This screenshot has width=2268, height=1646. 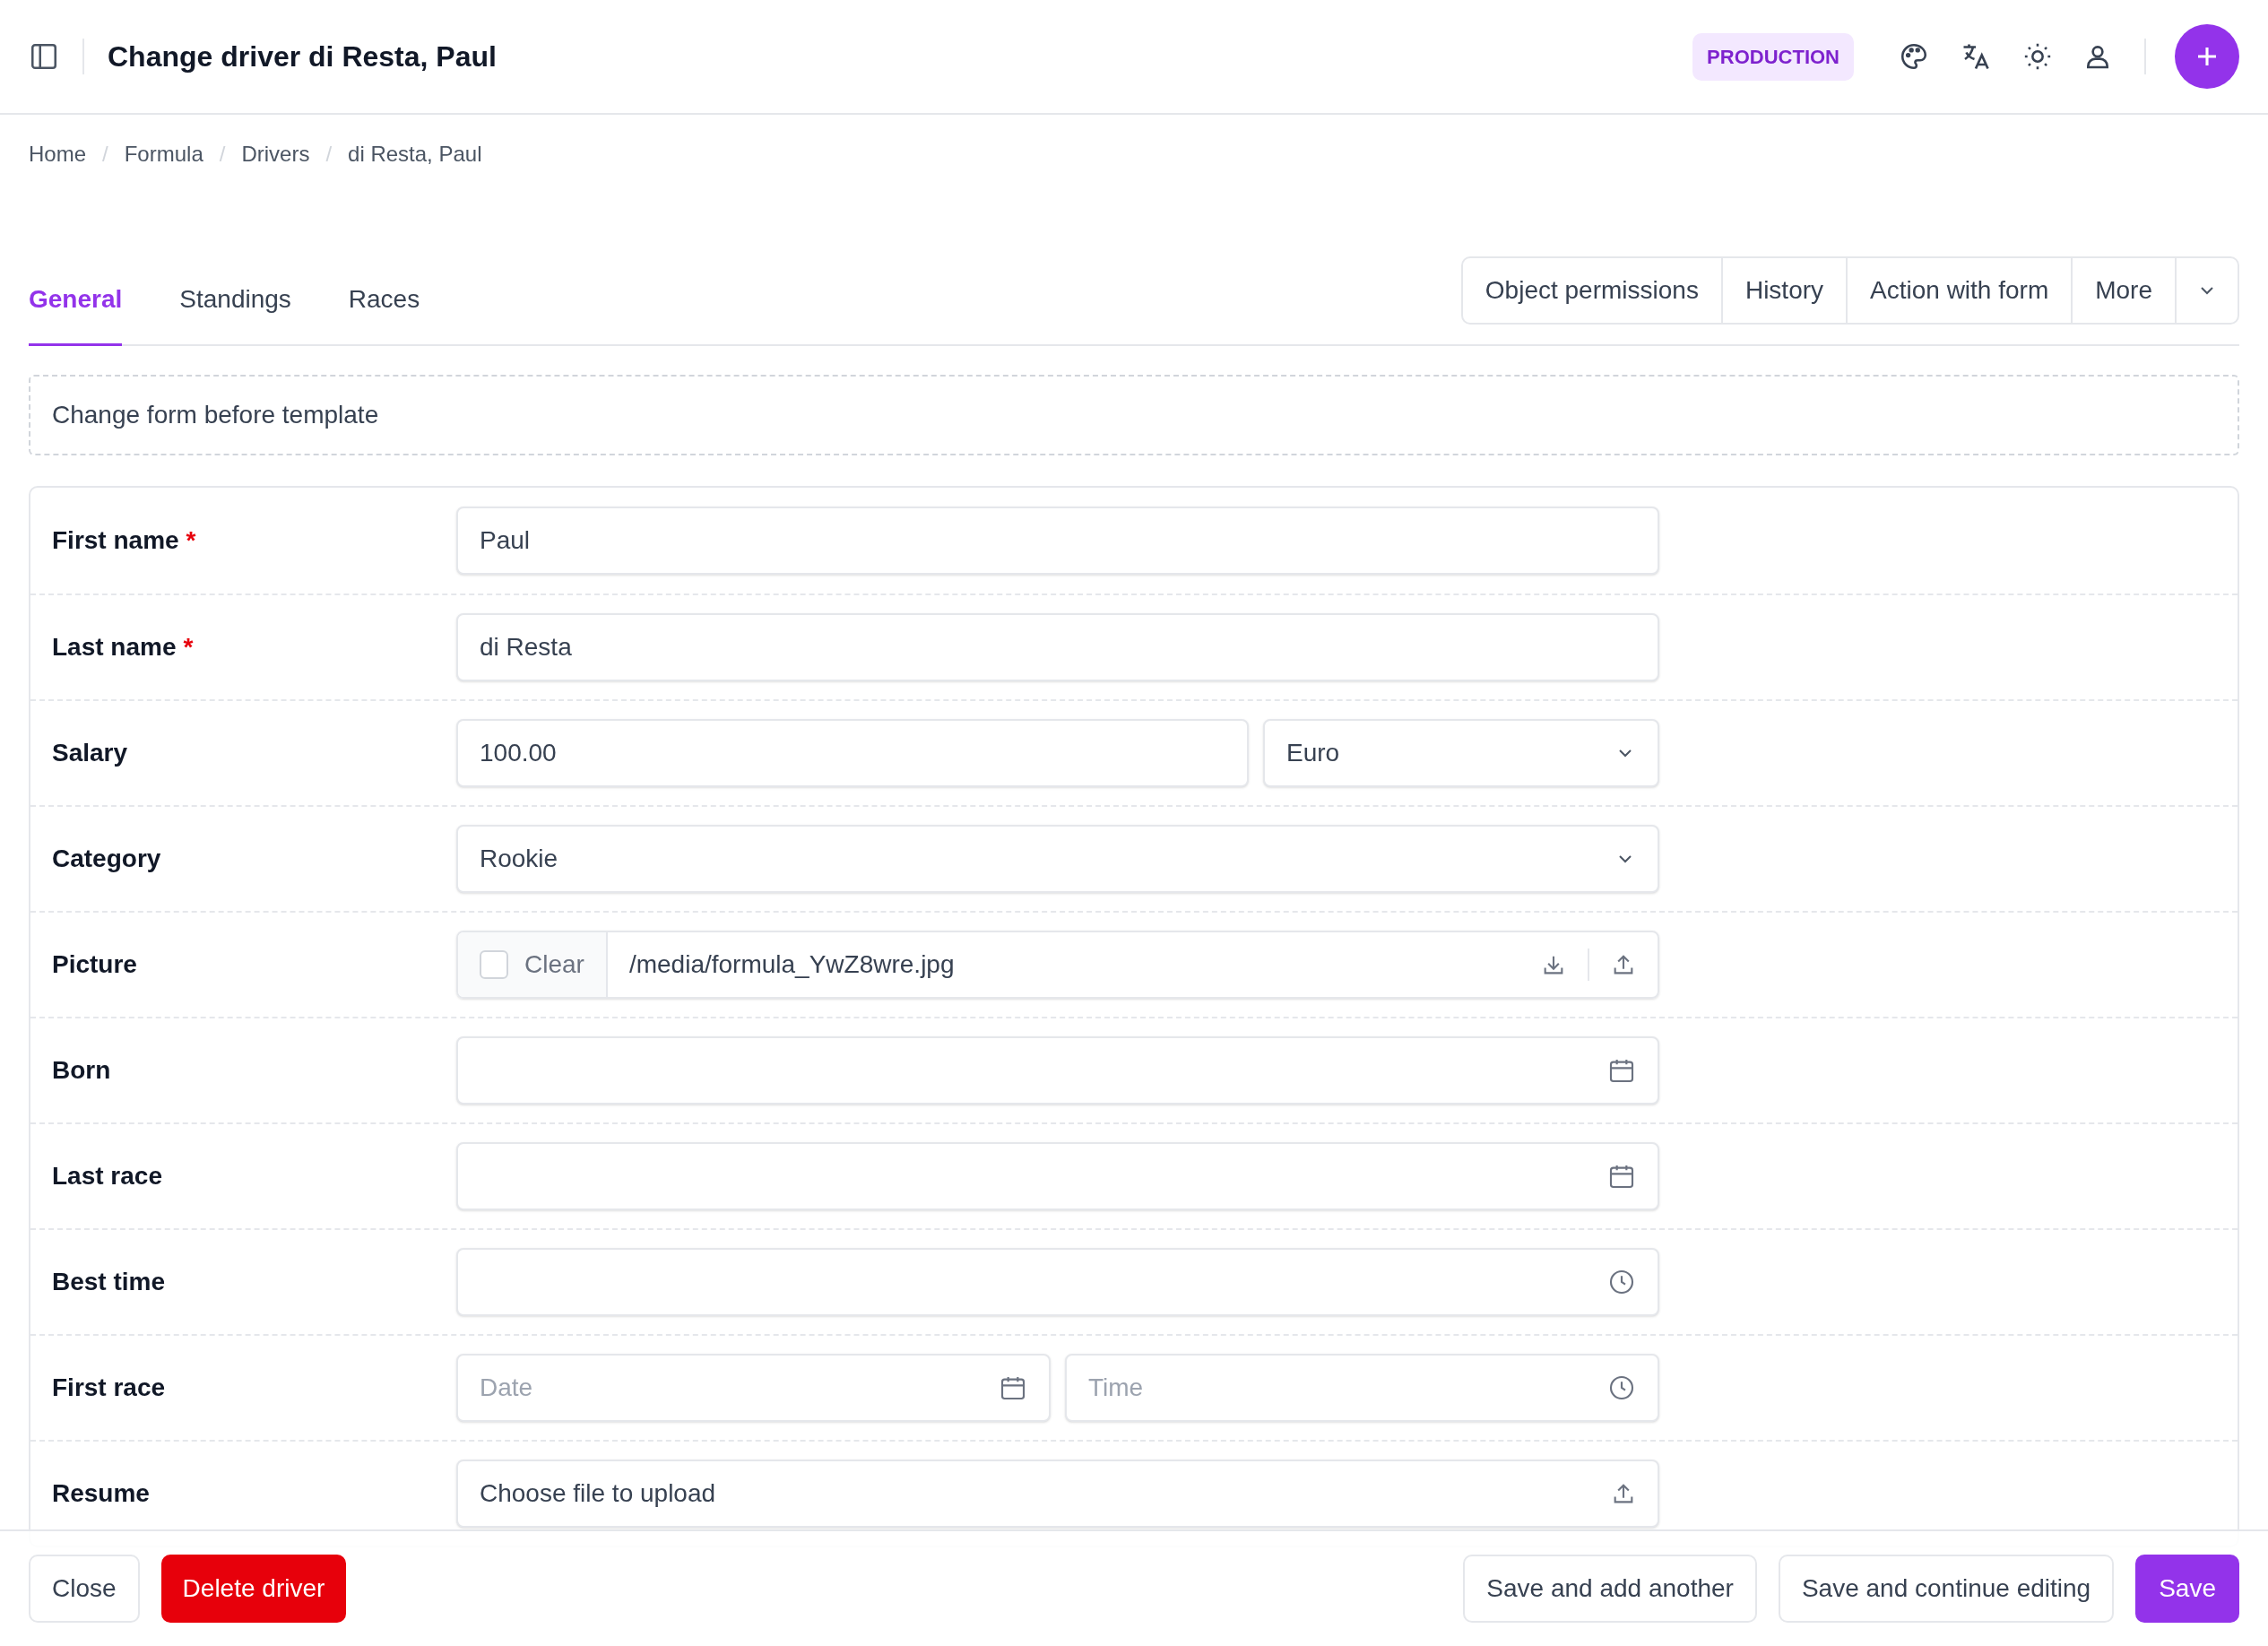 What do you see at coordinates (1914, 56) in the screenshot?
I see `palette-icon` at bounding box center [1914, 56].